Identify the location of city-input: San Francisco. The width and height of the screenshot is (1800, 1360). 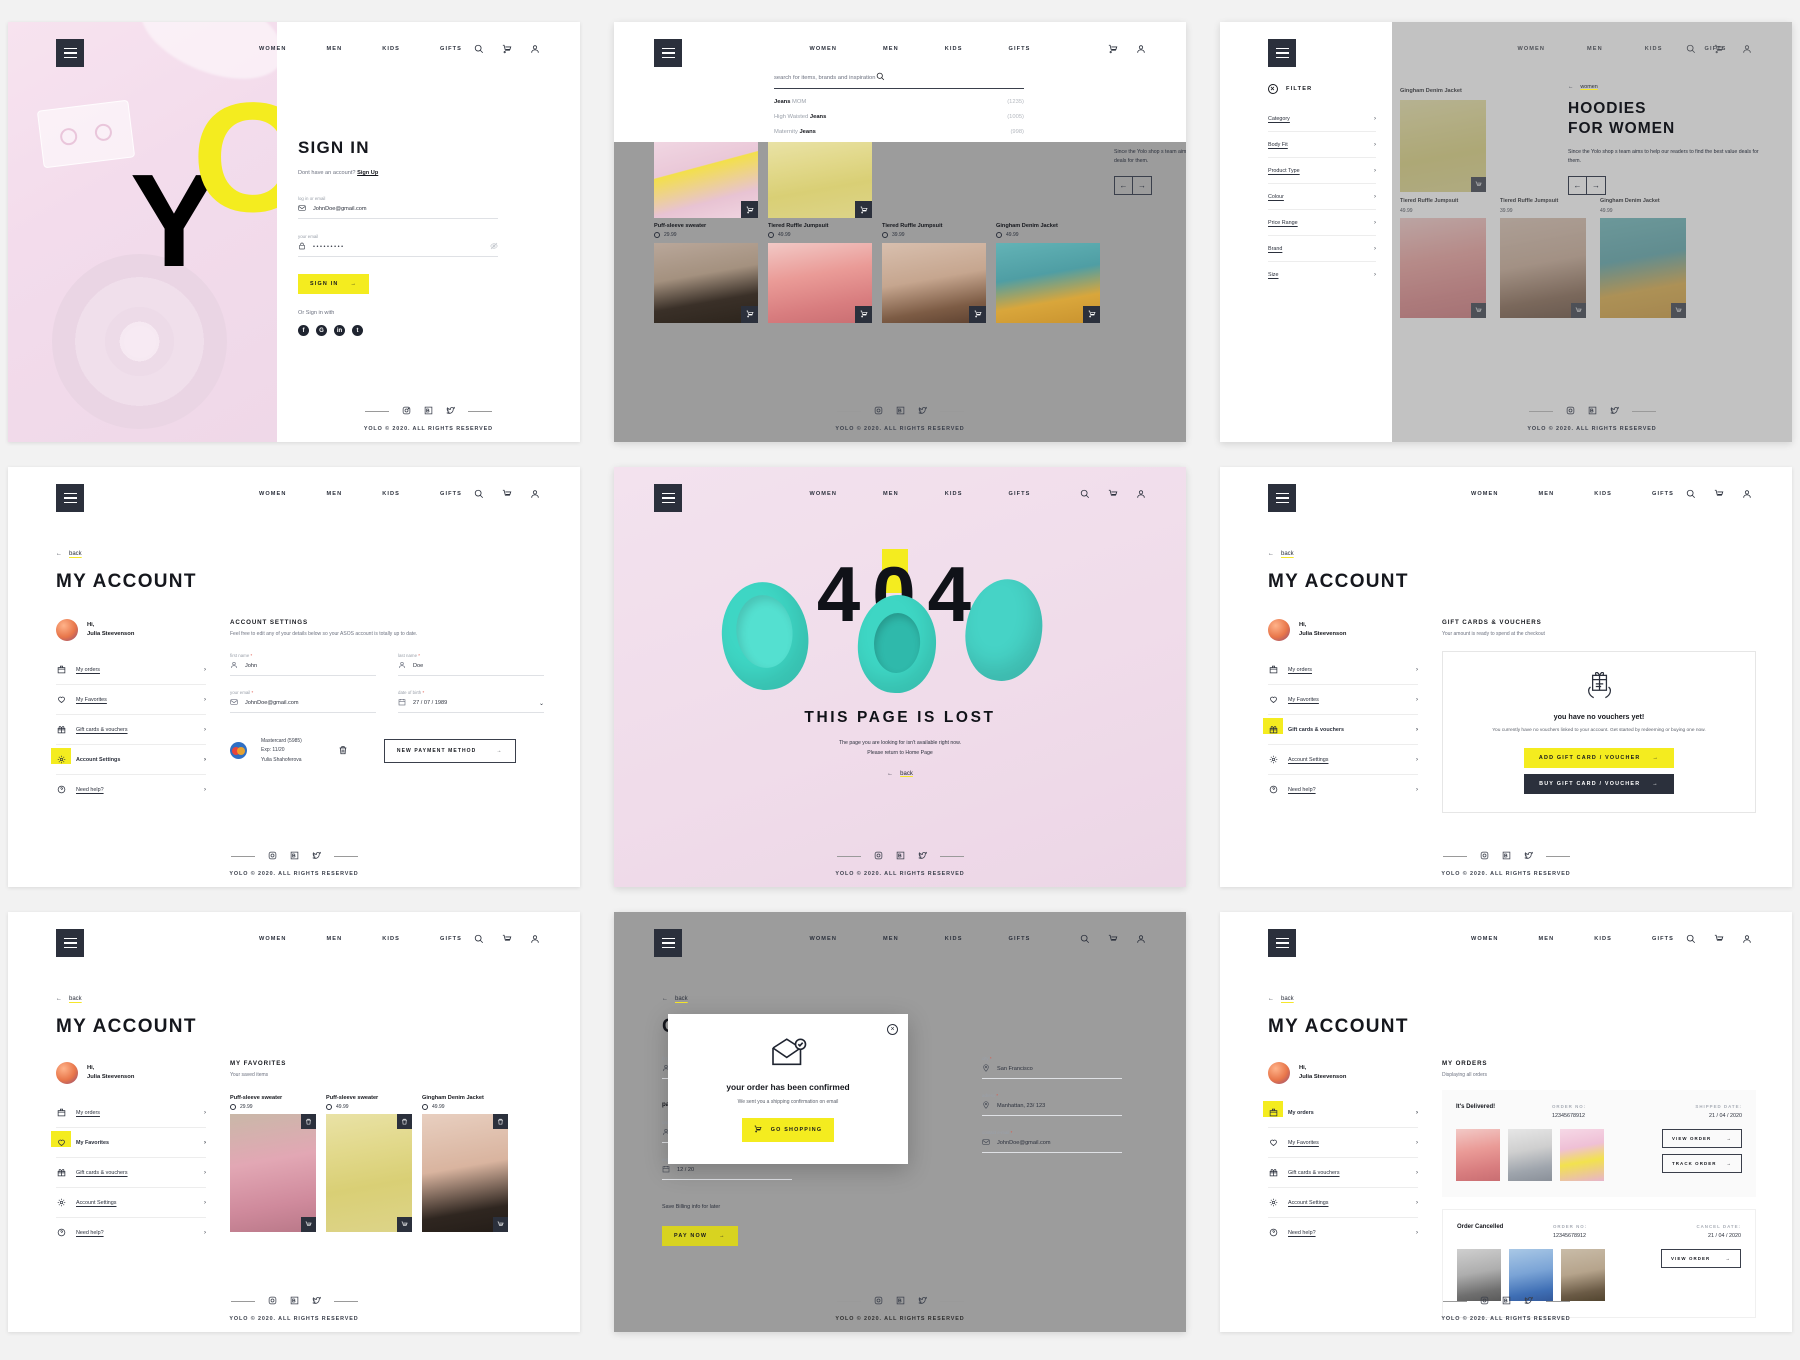
(1052, 1071).